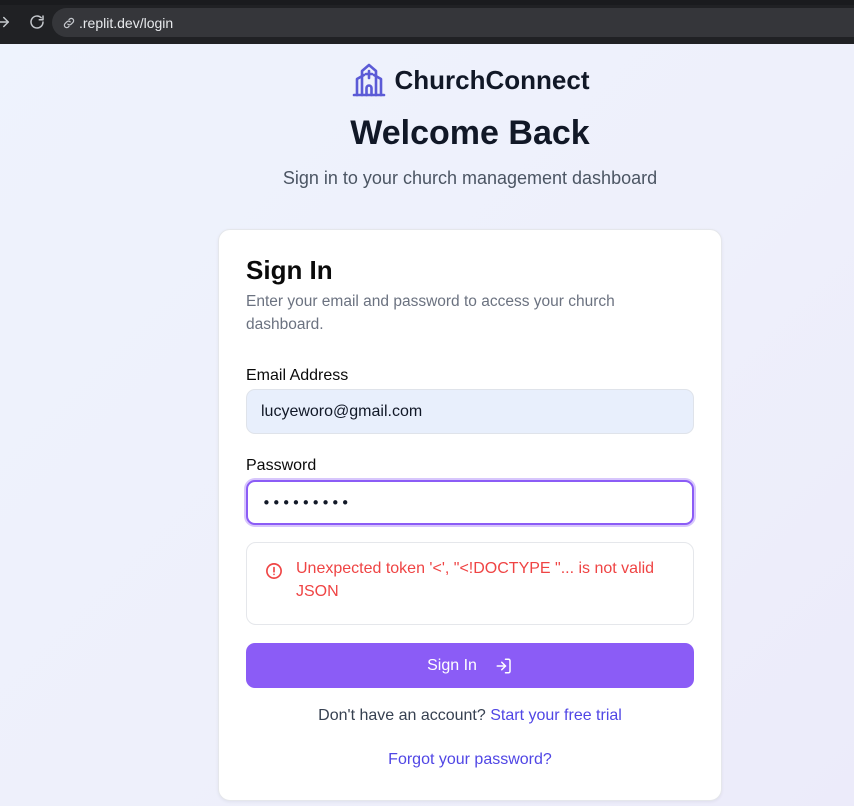  Describe the element at coordinates (369, 80) in the screenshot. I see `church-icon` at that location.